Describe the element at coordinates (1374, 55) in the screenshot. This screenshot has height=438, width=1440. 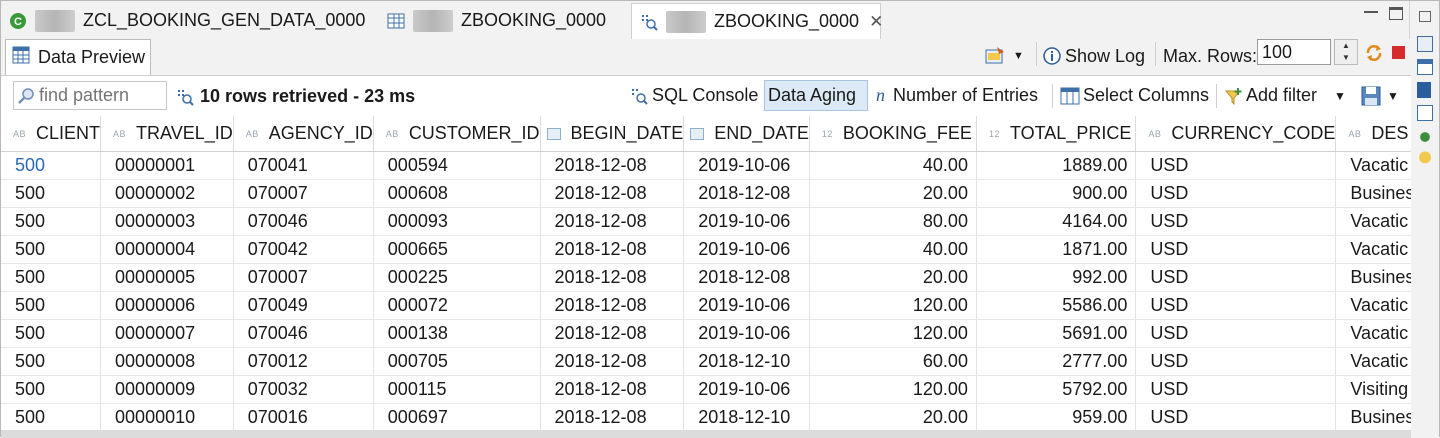
I see `refresh-icon` at that location.